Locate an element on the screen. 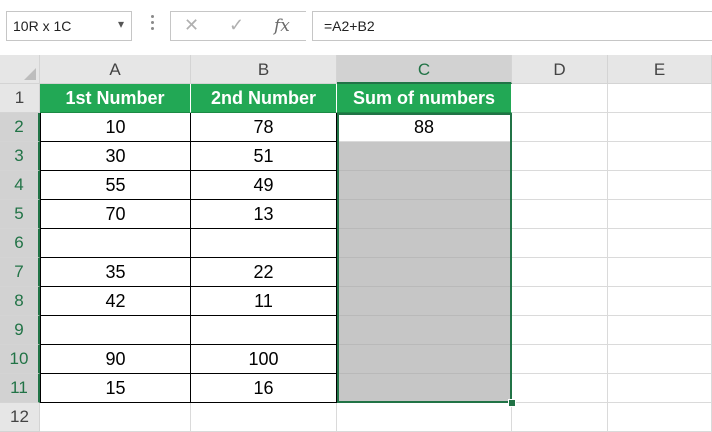 The width and height of the screenshot is (712, 432). row-header-12: 12 is located at coordinates (20, 417).